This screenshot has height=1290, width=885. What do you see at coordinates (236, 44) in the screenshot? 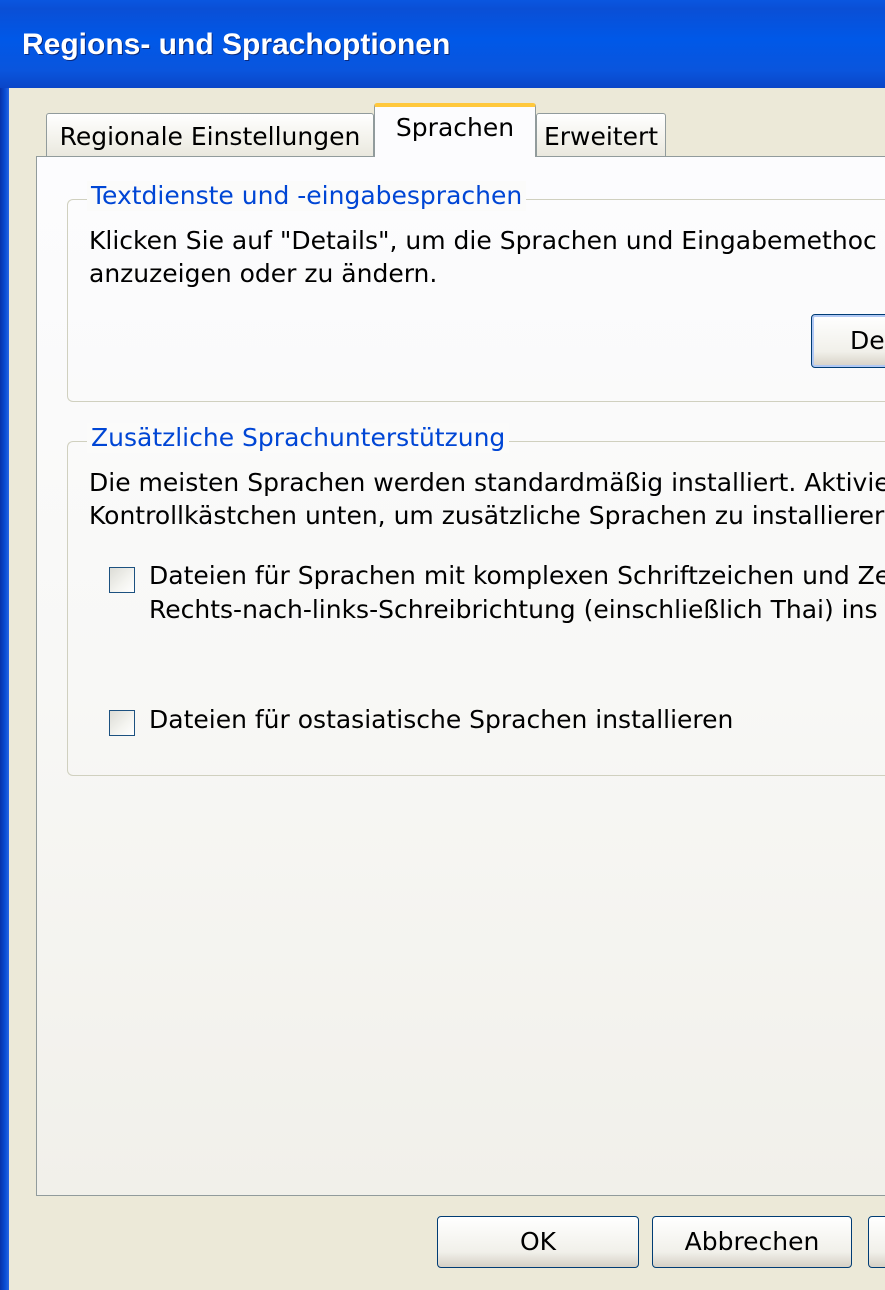
I see `window-title: Regions- und Sprachoptionen` at bounding box center [236, 44].